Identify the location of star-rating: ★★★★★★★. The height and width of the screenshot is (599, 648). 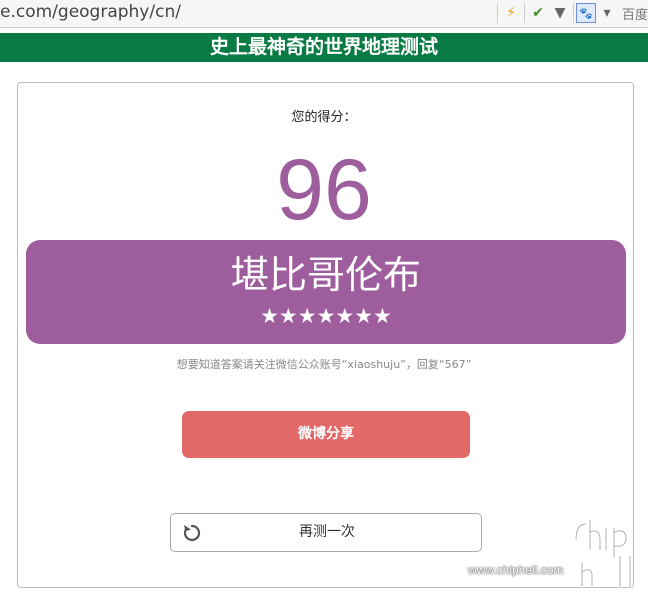
(326, 316).